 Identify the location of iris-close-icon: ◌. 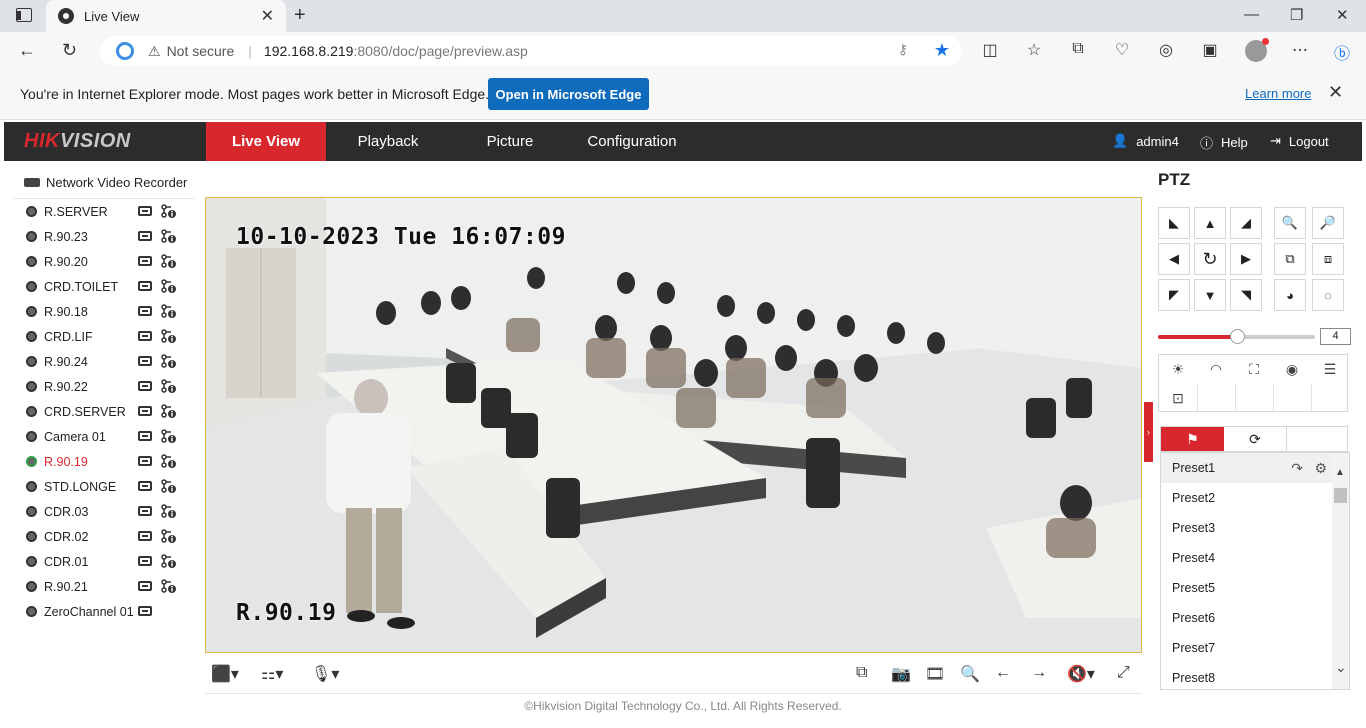
(1328, 295).